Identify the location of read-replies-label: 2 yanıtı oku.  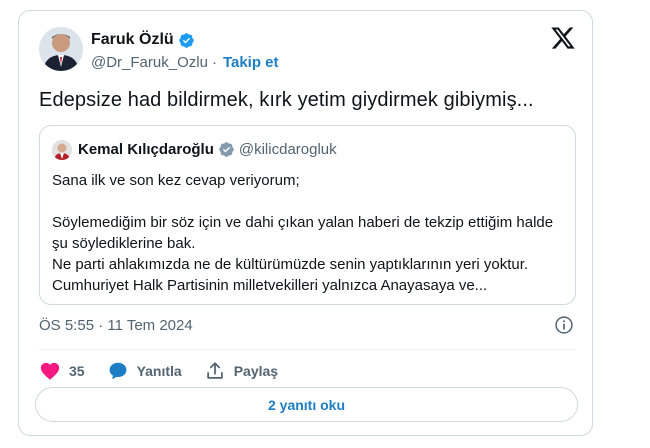
(306, 404).